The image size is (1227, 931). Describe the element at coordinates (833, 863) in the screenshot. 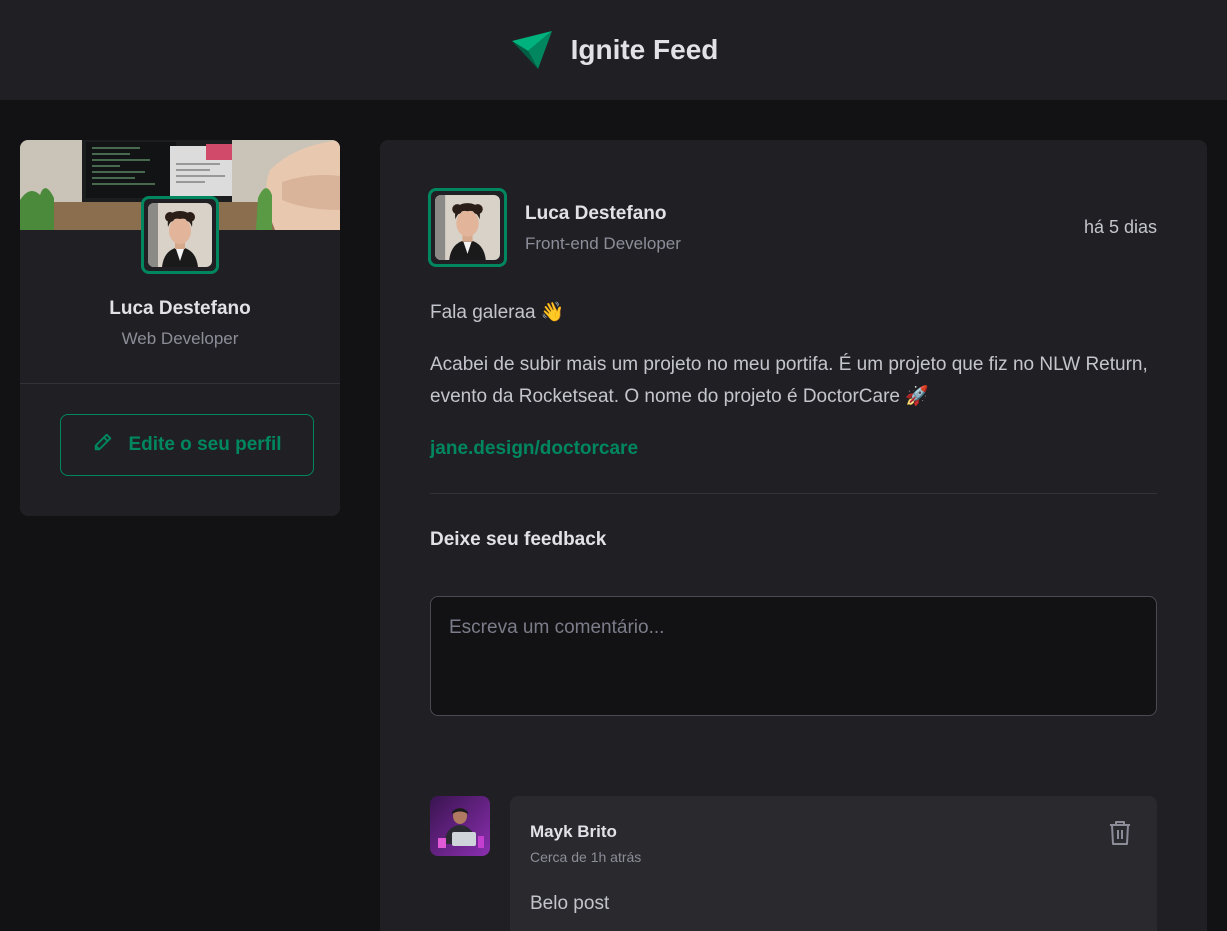

I see `comment-card: Mayk Brito Cerca de 1h atrás Belo post` at that location.